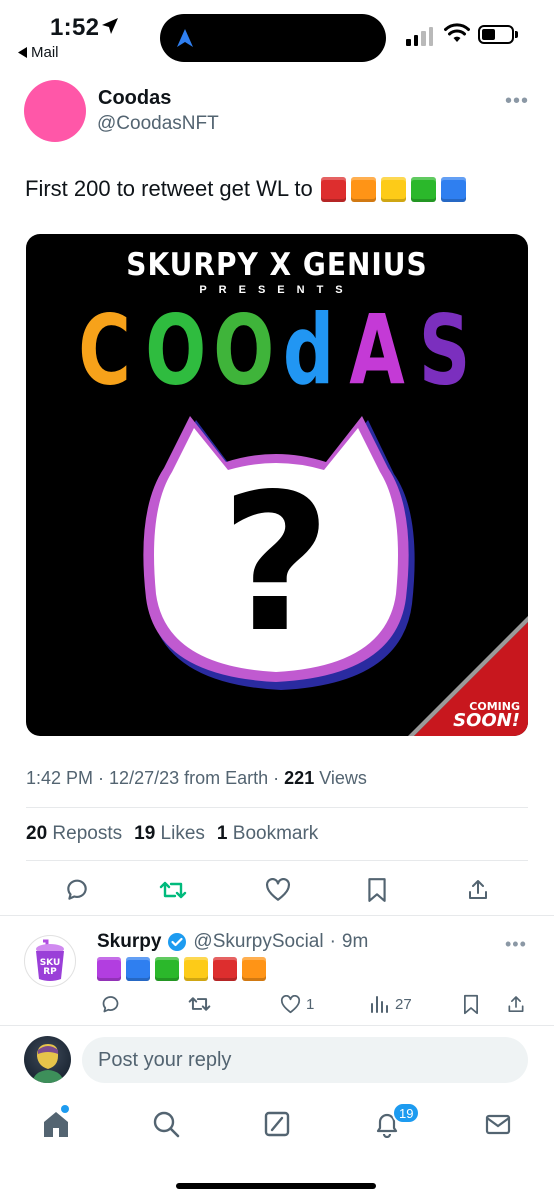 Image resolution: width=554 pixels, height=1200 pixels. What do you see at coordinates (444, 350) in the screenshot?
I see `logo-letter: S` at bounding box center [444, 350].